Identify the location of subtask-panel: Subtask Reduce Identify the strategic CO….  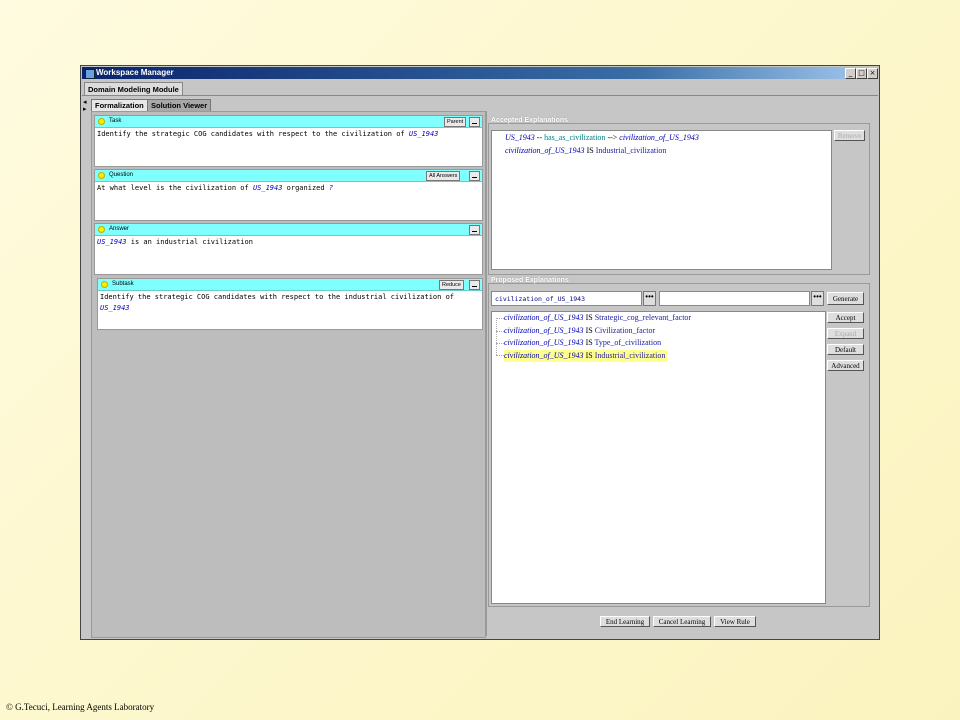
(290, 304).